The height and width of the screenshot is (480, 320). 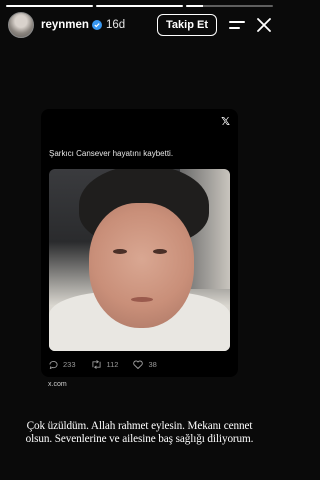 What do you see at coordinates (139, 25) in the screenshot?
I see `story-header: reynmen 16d Takip Et` at bounding box center [139, 25].